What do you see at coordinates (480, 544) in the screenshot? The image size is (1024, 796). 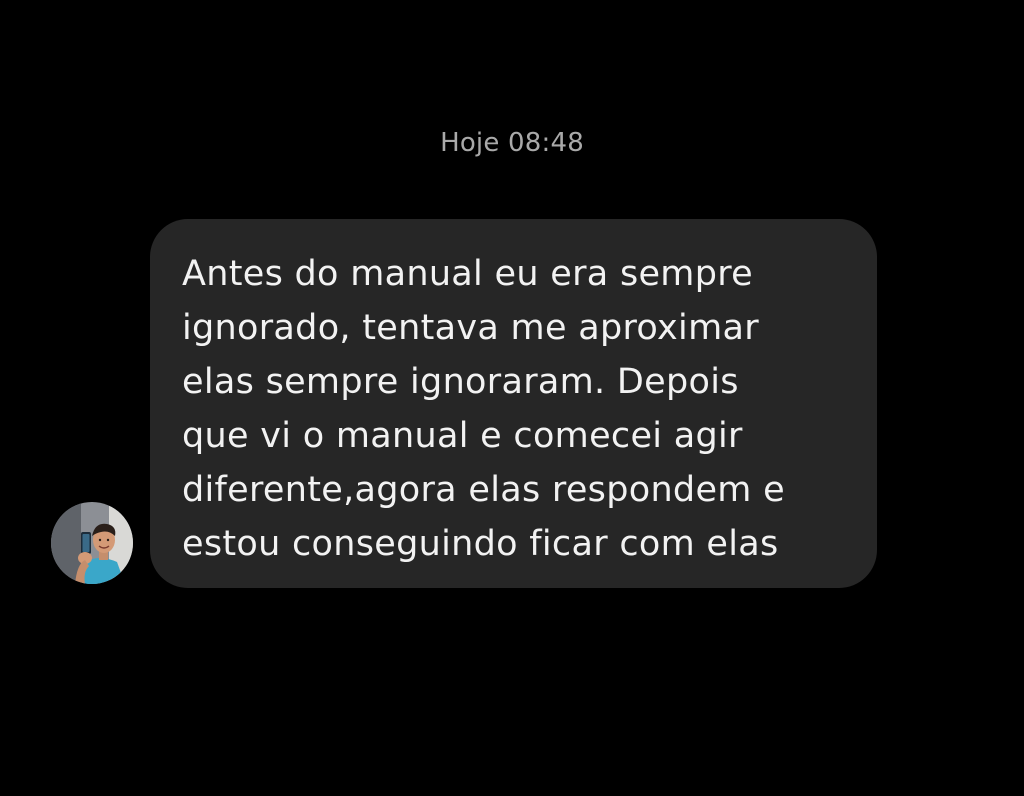 I see `message-text-line: estou conseguindo ficar com elas` at bounding box center [480, 544].